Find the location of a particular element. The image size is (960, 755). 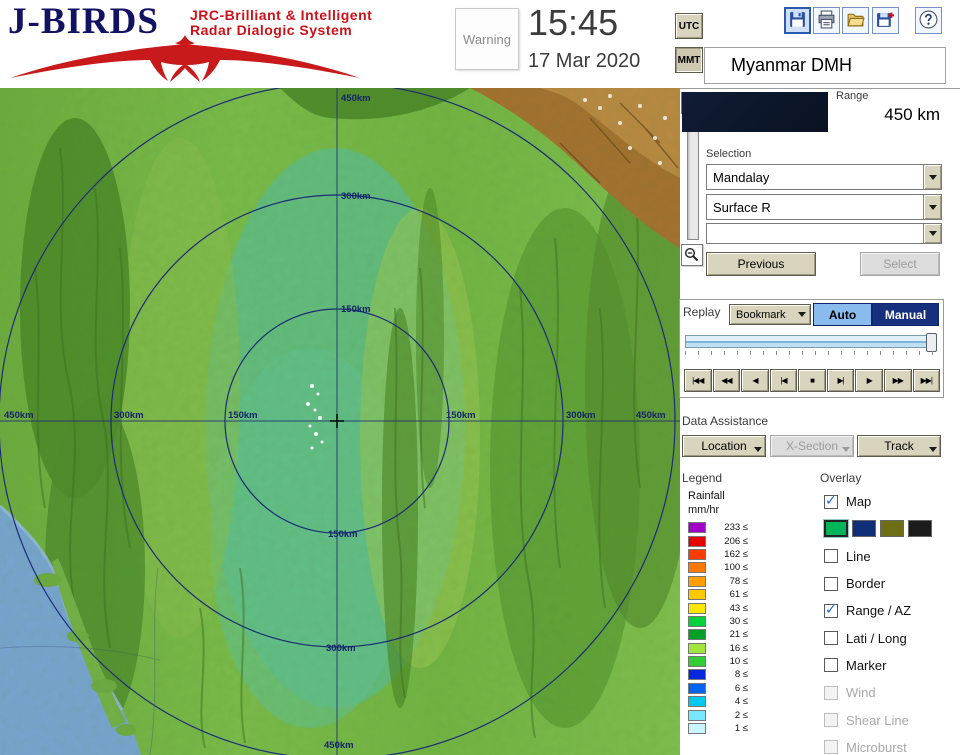

logo-subtitle-line1: JRC-Brilliant & Intelligent is located at coordinates (281, 15).